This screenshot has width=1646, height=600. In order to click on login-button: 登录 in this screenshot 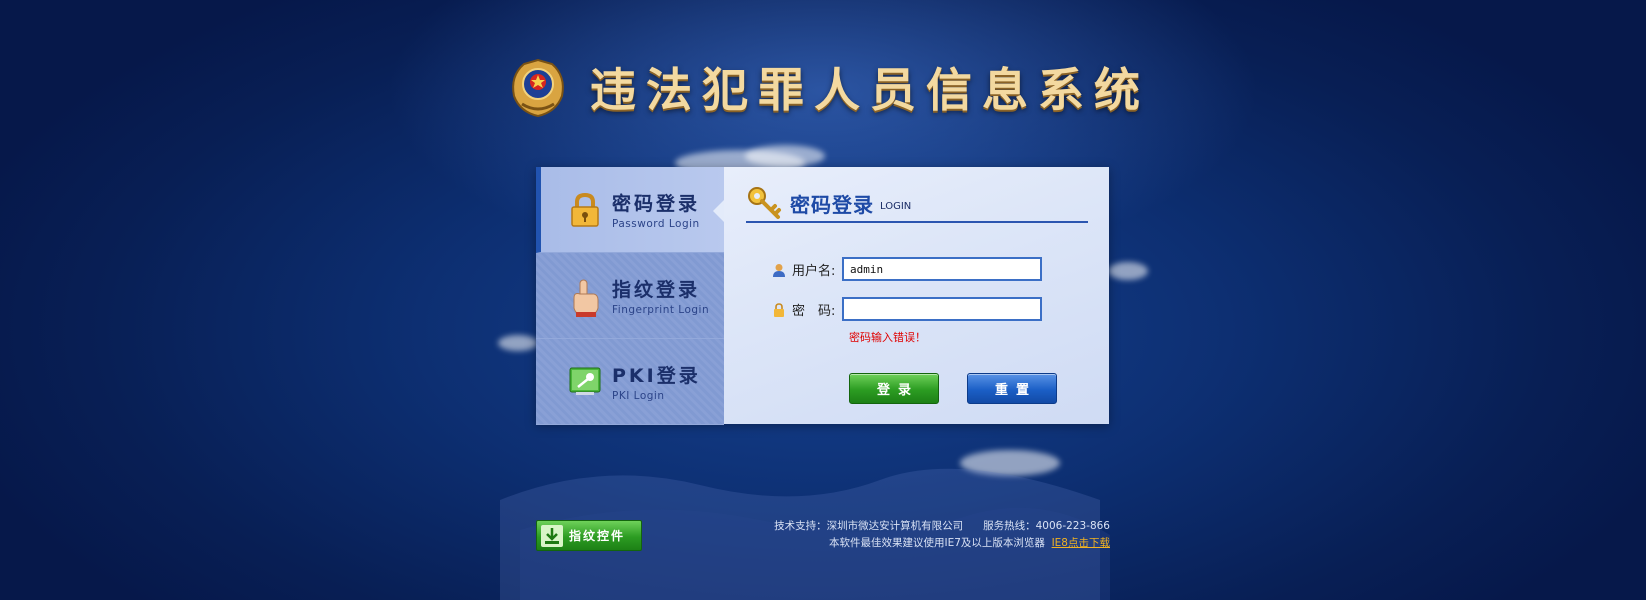, I will do `click(894, 388)`.